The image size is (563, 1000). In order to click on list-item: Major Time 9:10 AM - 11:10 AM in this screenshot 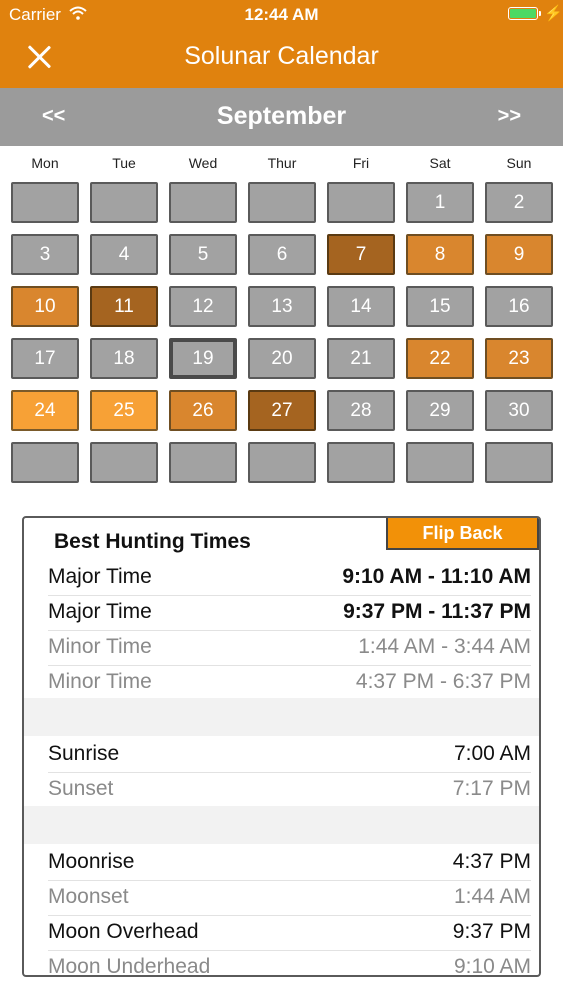, I will do `click(289, 578)`.